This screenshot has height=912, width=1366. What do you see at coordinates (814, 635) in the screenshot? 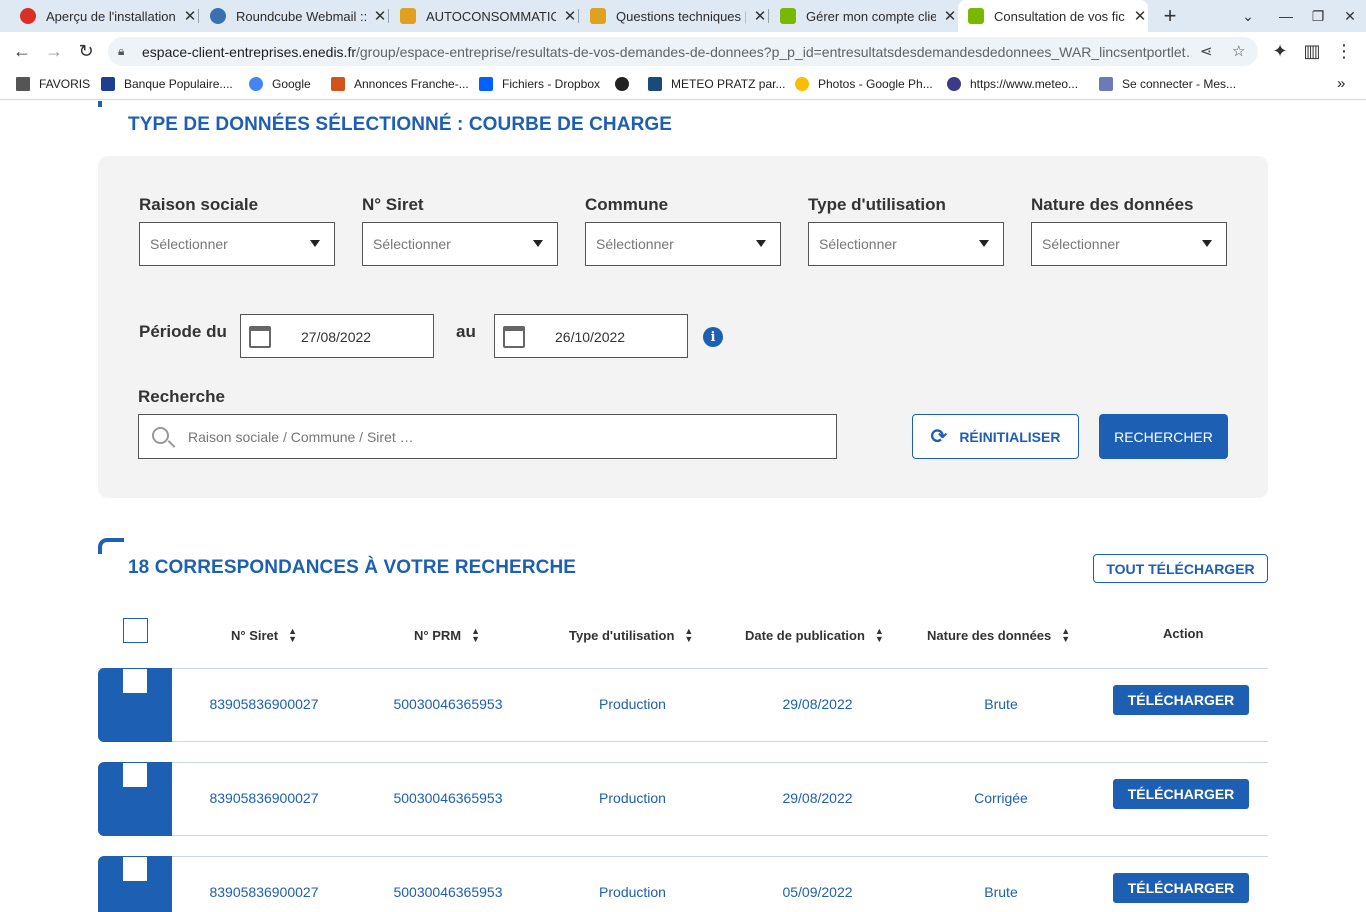
I see `column-header-date: Date de publication ▲ ▼` at bounding box center [814, 635].